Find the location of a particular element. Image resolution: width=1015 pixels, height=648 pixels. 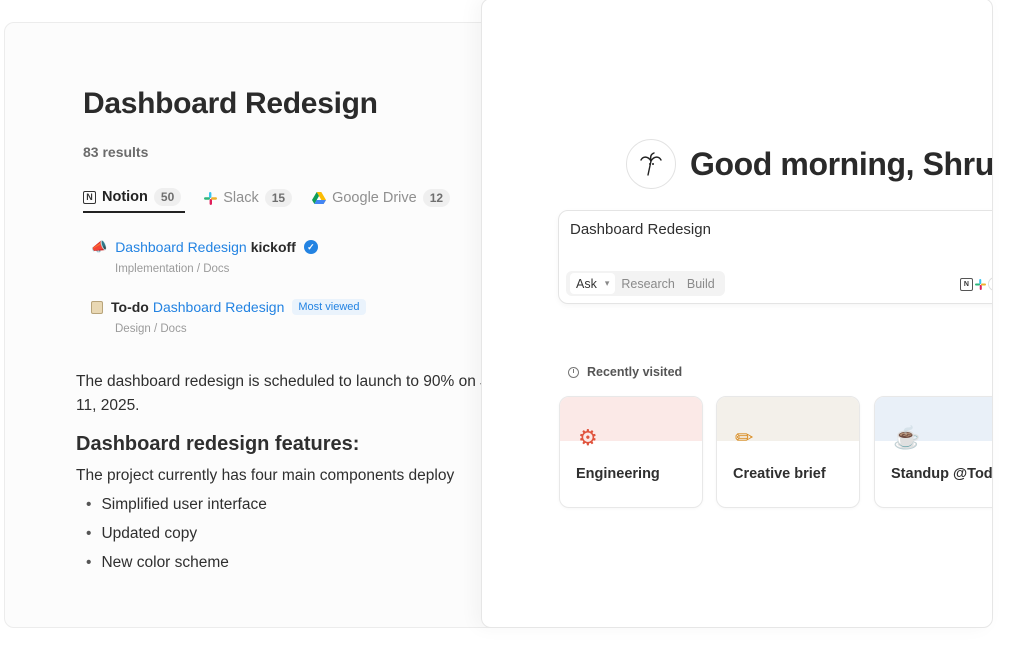

pencil-icon: ✏ is located at coordinates (744, 437).